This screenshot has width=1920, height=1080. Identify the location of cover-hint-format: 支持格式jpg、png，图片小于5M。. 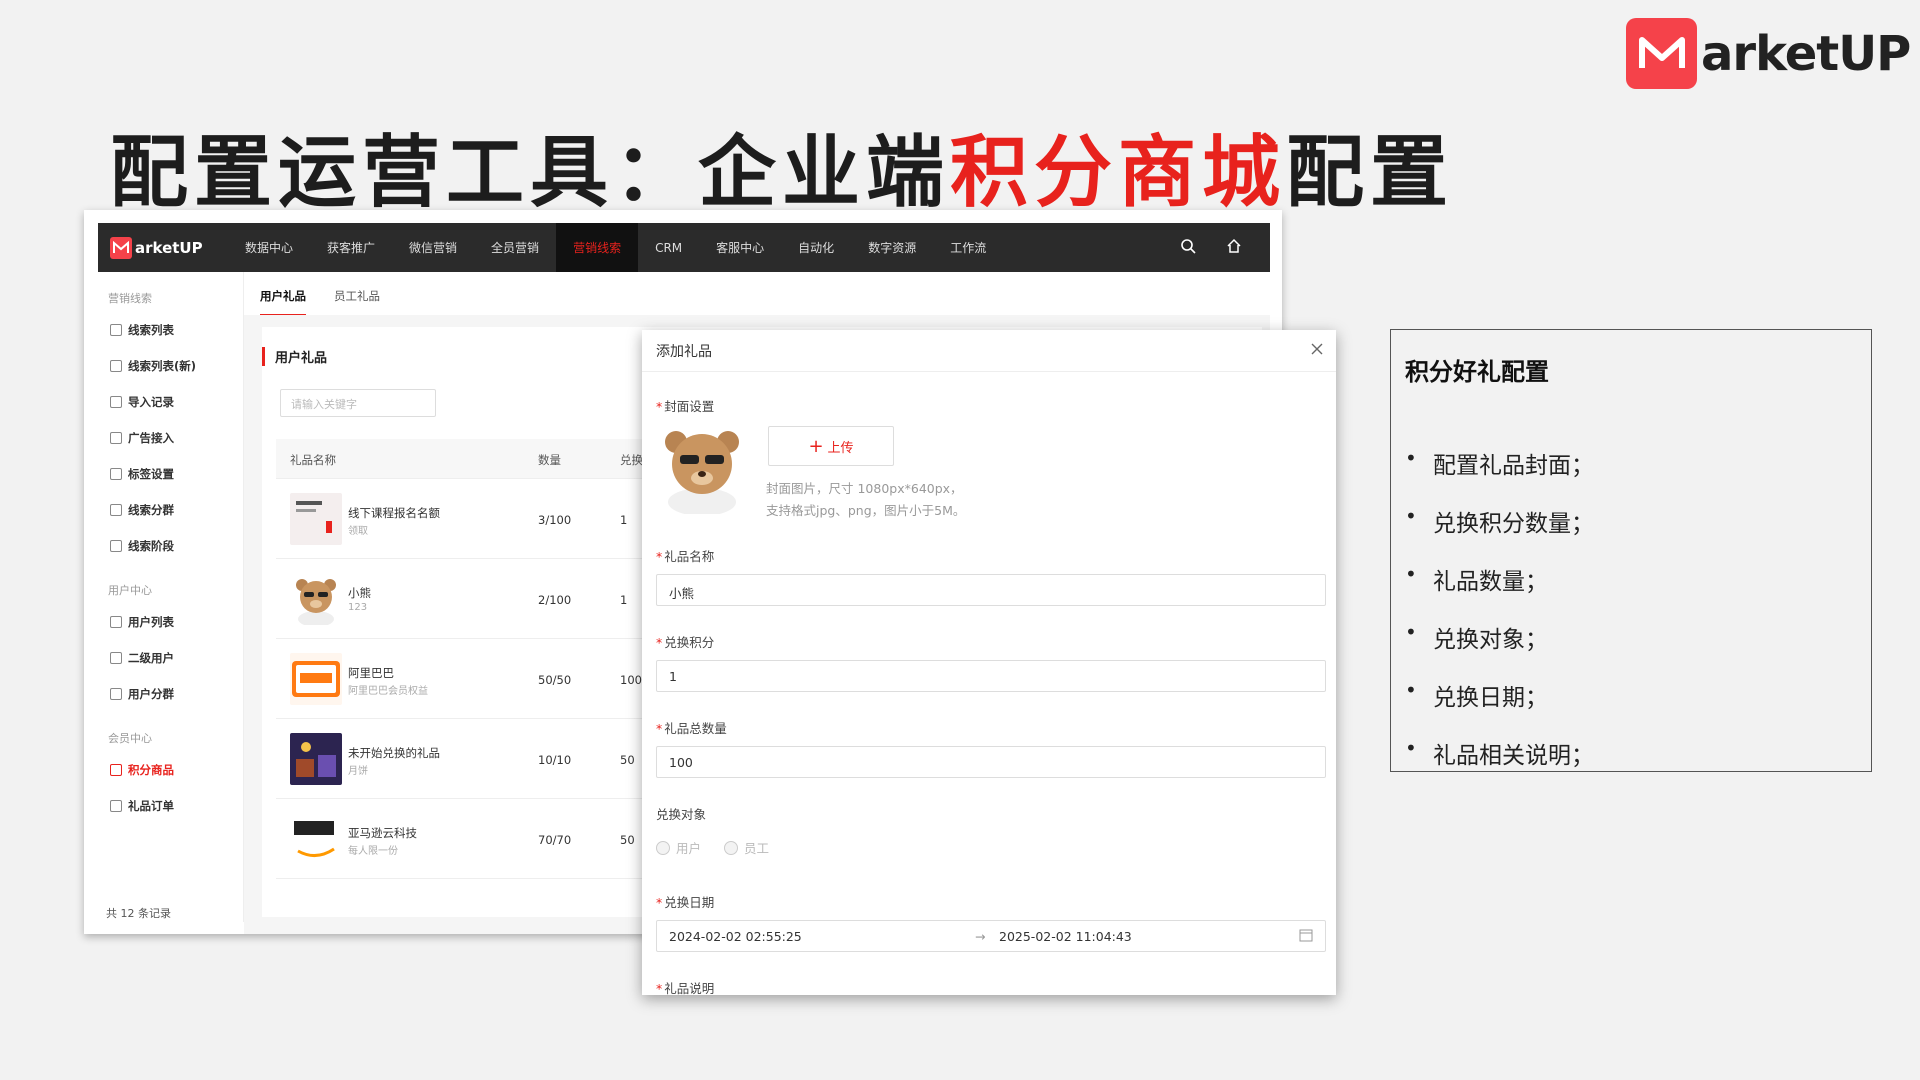
(866, 510).